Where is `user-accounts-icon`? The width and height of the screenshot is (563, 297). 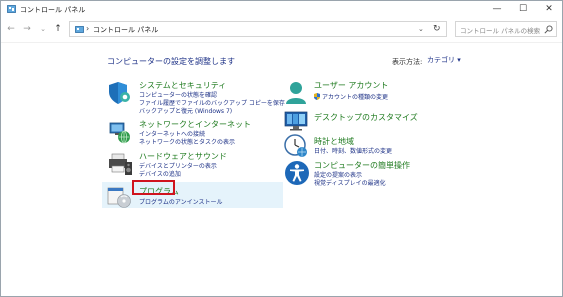 user-accounts-icon is located at coordinates (296, 93).